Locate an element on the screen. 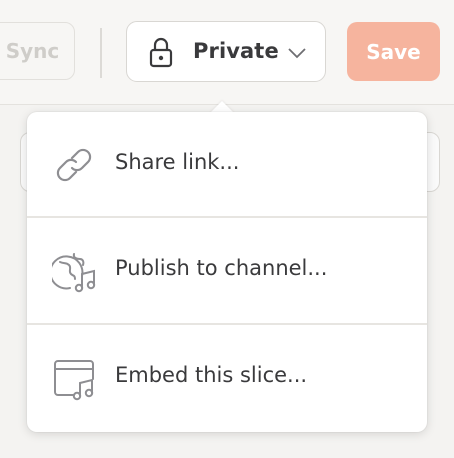  link-icon is located at coordinates (74, 167).